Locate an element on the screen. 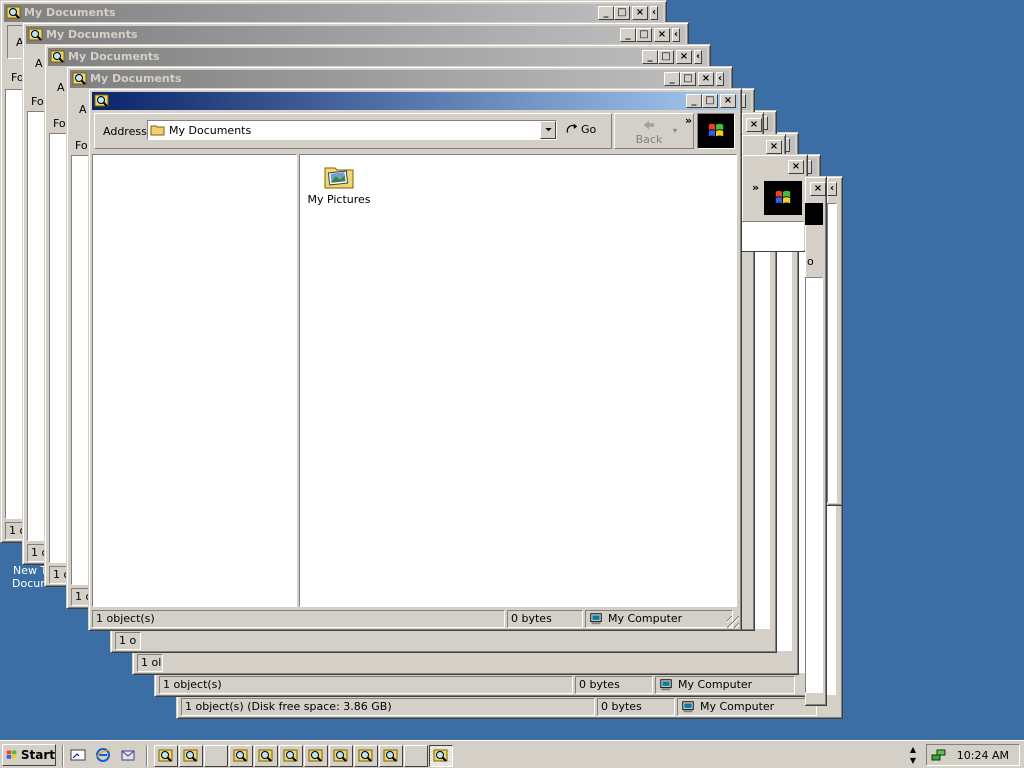 This screenshot has height=768, width=1024. address-dropdown-button is located at coordinates (548, 130).